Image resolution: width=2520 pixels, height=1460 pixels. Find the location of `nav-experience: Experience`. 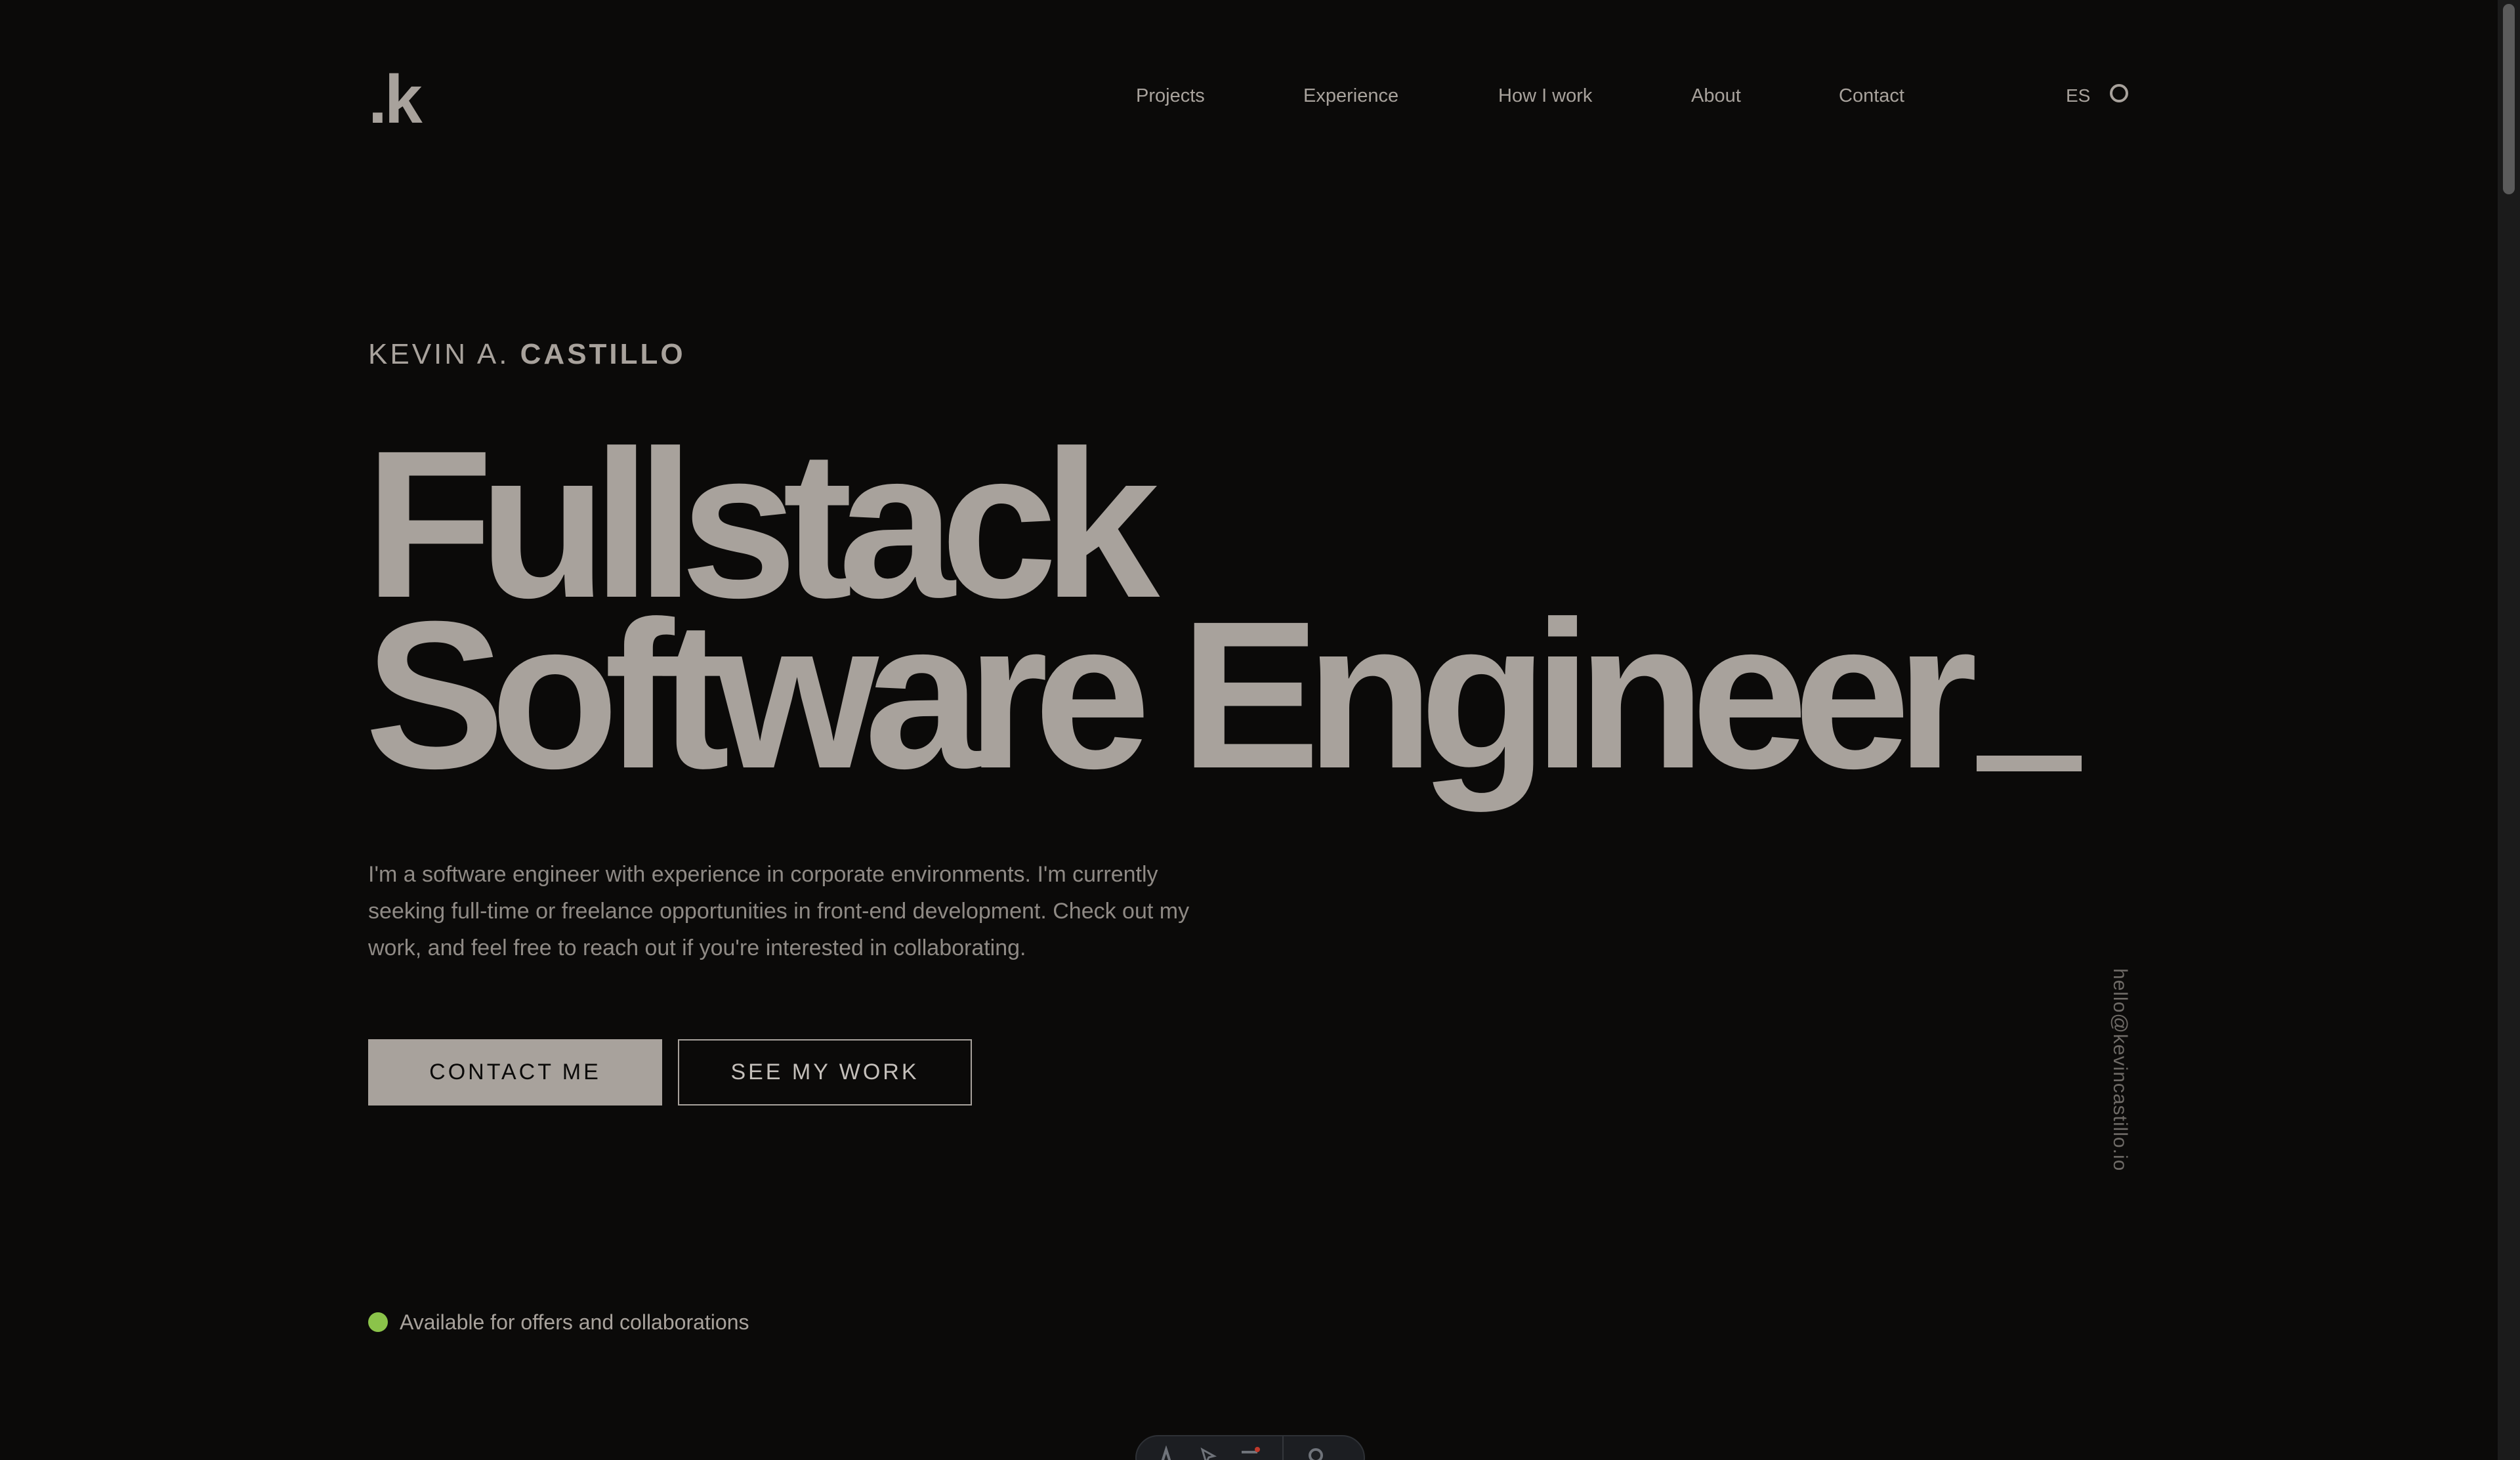

nav-experience: Experience is located at coordinates (1350, 96).